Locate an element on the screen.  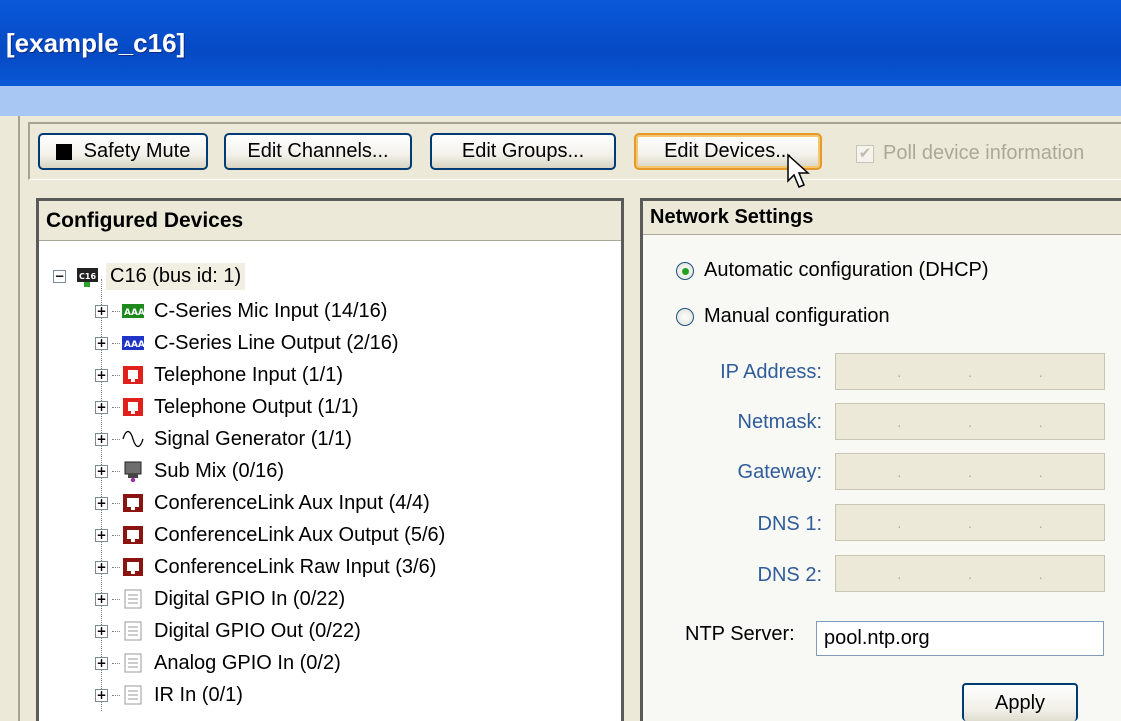
apply-button: Apply is located at coordinates (1020, 702).